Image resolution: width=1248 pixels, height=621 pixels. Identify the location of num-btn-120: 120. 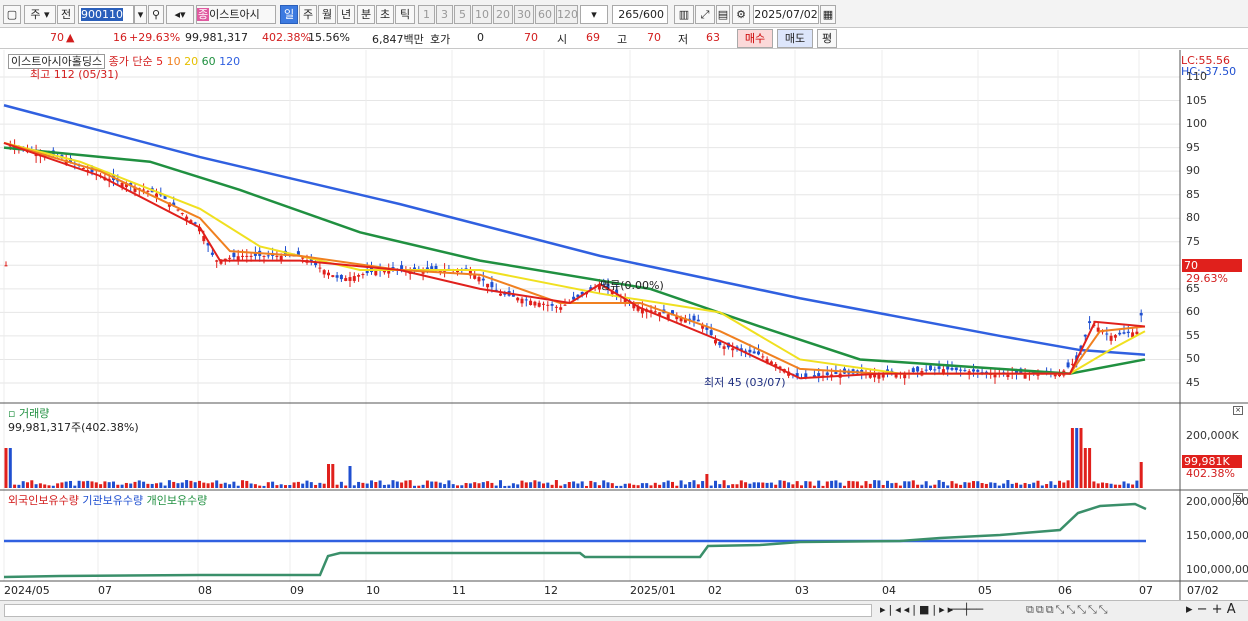
(567, 14).